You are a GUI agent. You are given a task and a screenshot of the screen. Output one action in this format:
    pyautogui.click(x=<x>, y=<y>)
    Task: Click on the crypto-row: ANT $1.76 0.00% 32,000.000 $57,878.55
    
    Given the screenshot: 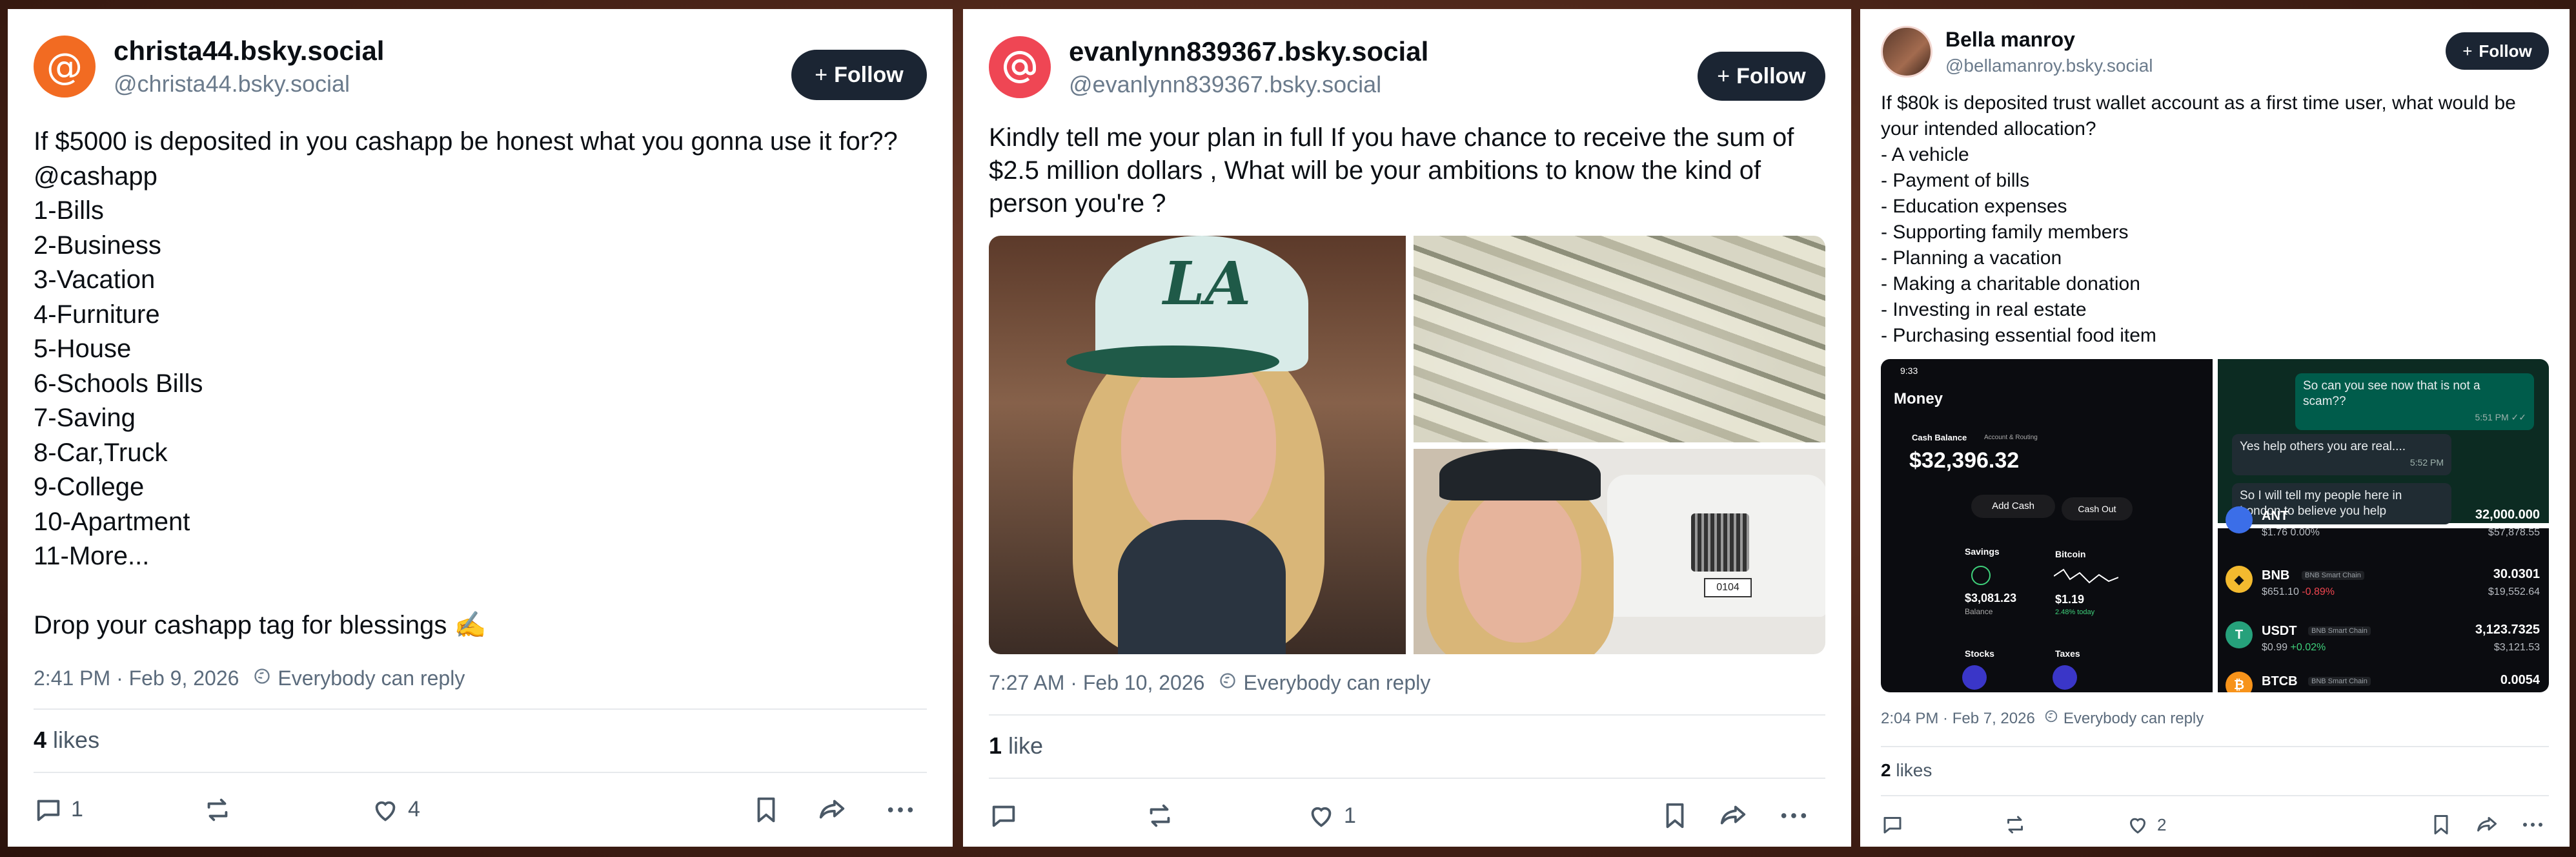 What is the action you would take?
    pyautogui.click(x=2383, y=529)
    